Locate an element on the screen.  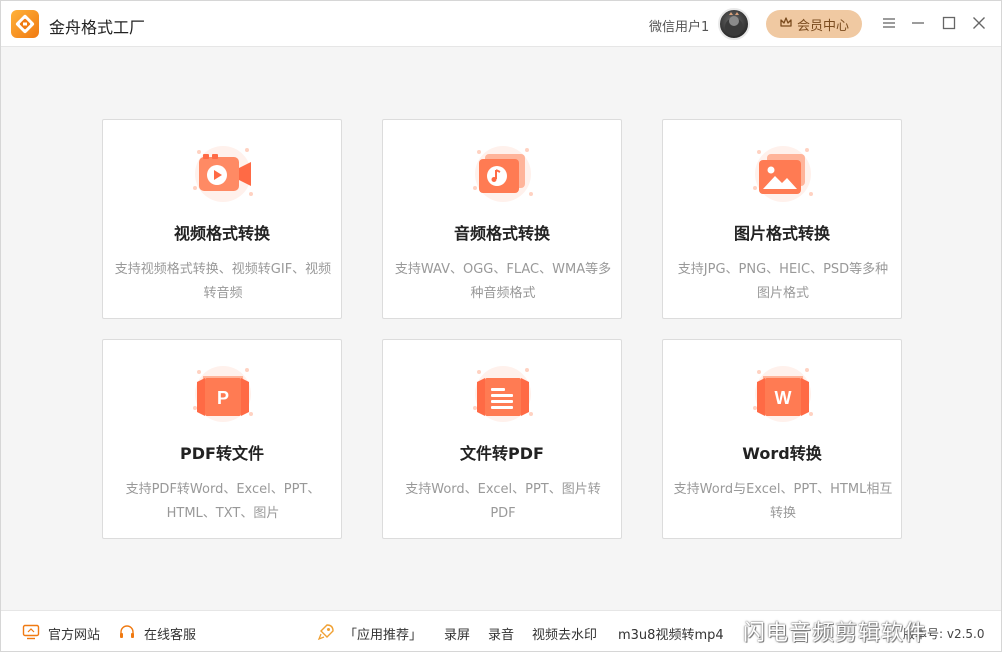
avatar is located at coordinates (734, 24).